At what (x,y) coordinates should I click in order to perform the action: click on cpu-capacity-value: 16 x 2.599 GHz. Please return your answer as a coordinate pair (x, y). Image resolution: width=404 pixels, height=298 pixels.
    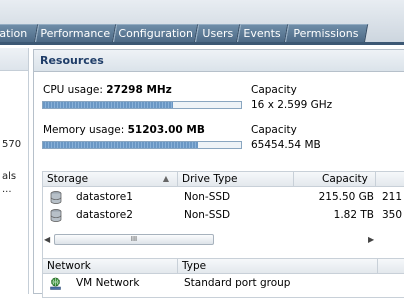
    Looking at the image, I should click on (292, 105).